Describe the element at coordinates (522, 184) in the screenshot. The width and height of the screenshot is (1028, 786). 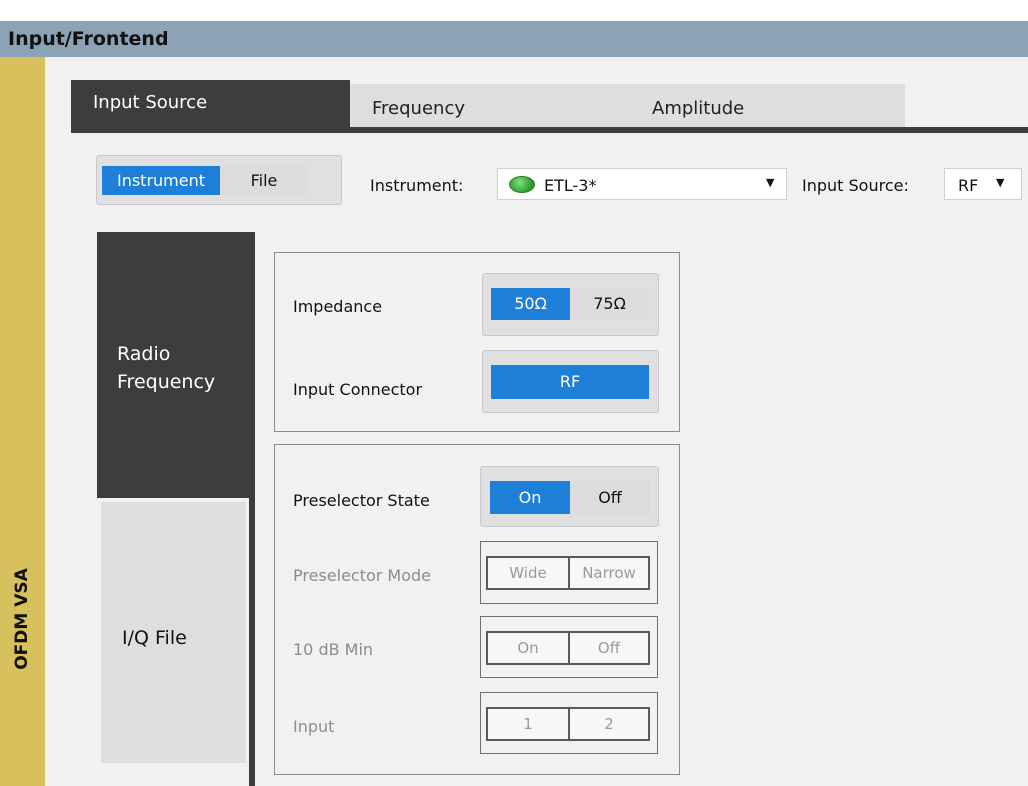
I see `instrument-status-icon` at that location.